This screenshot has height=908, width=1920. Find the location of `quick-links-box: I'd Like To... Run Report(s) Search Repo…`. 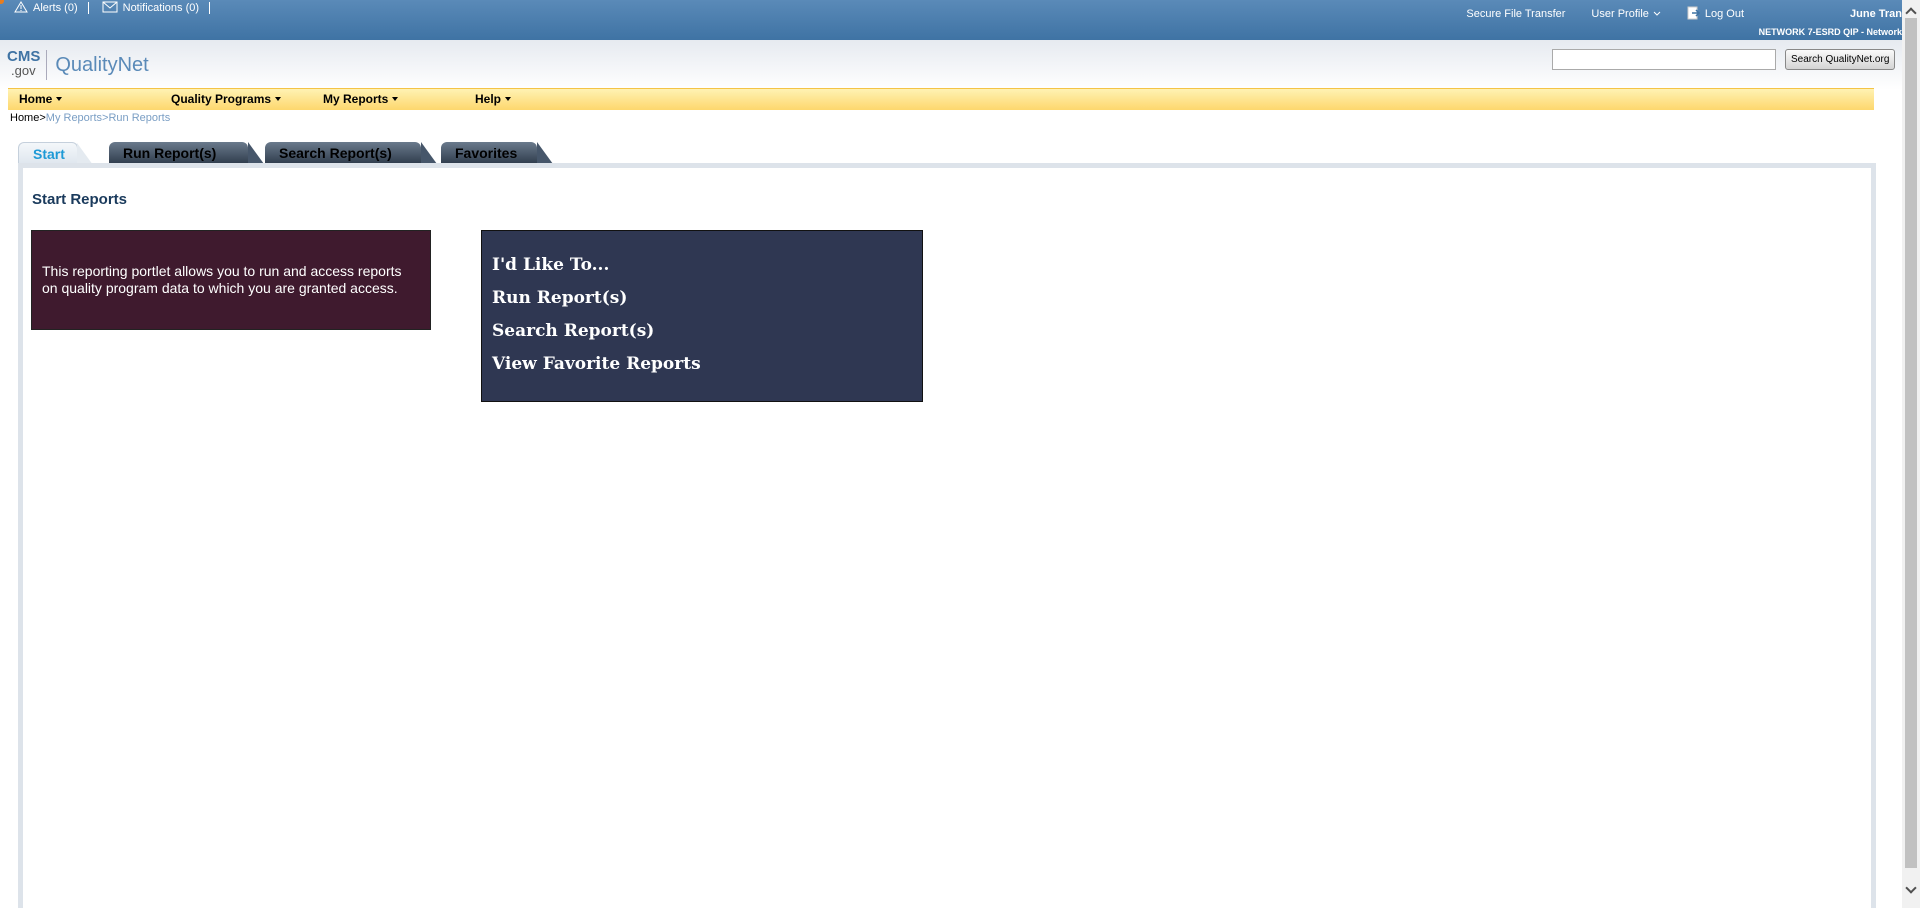

quick-links-box: I'd Like To... Run Report(s) Search Repo… is located at coordinates (702, 316).